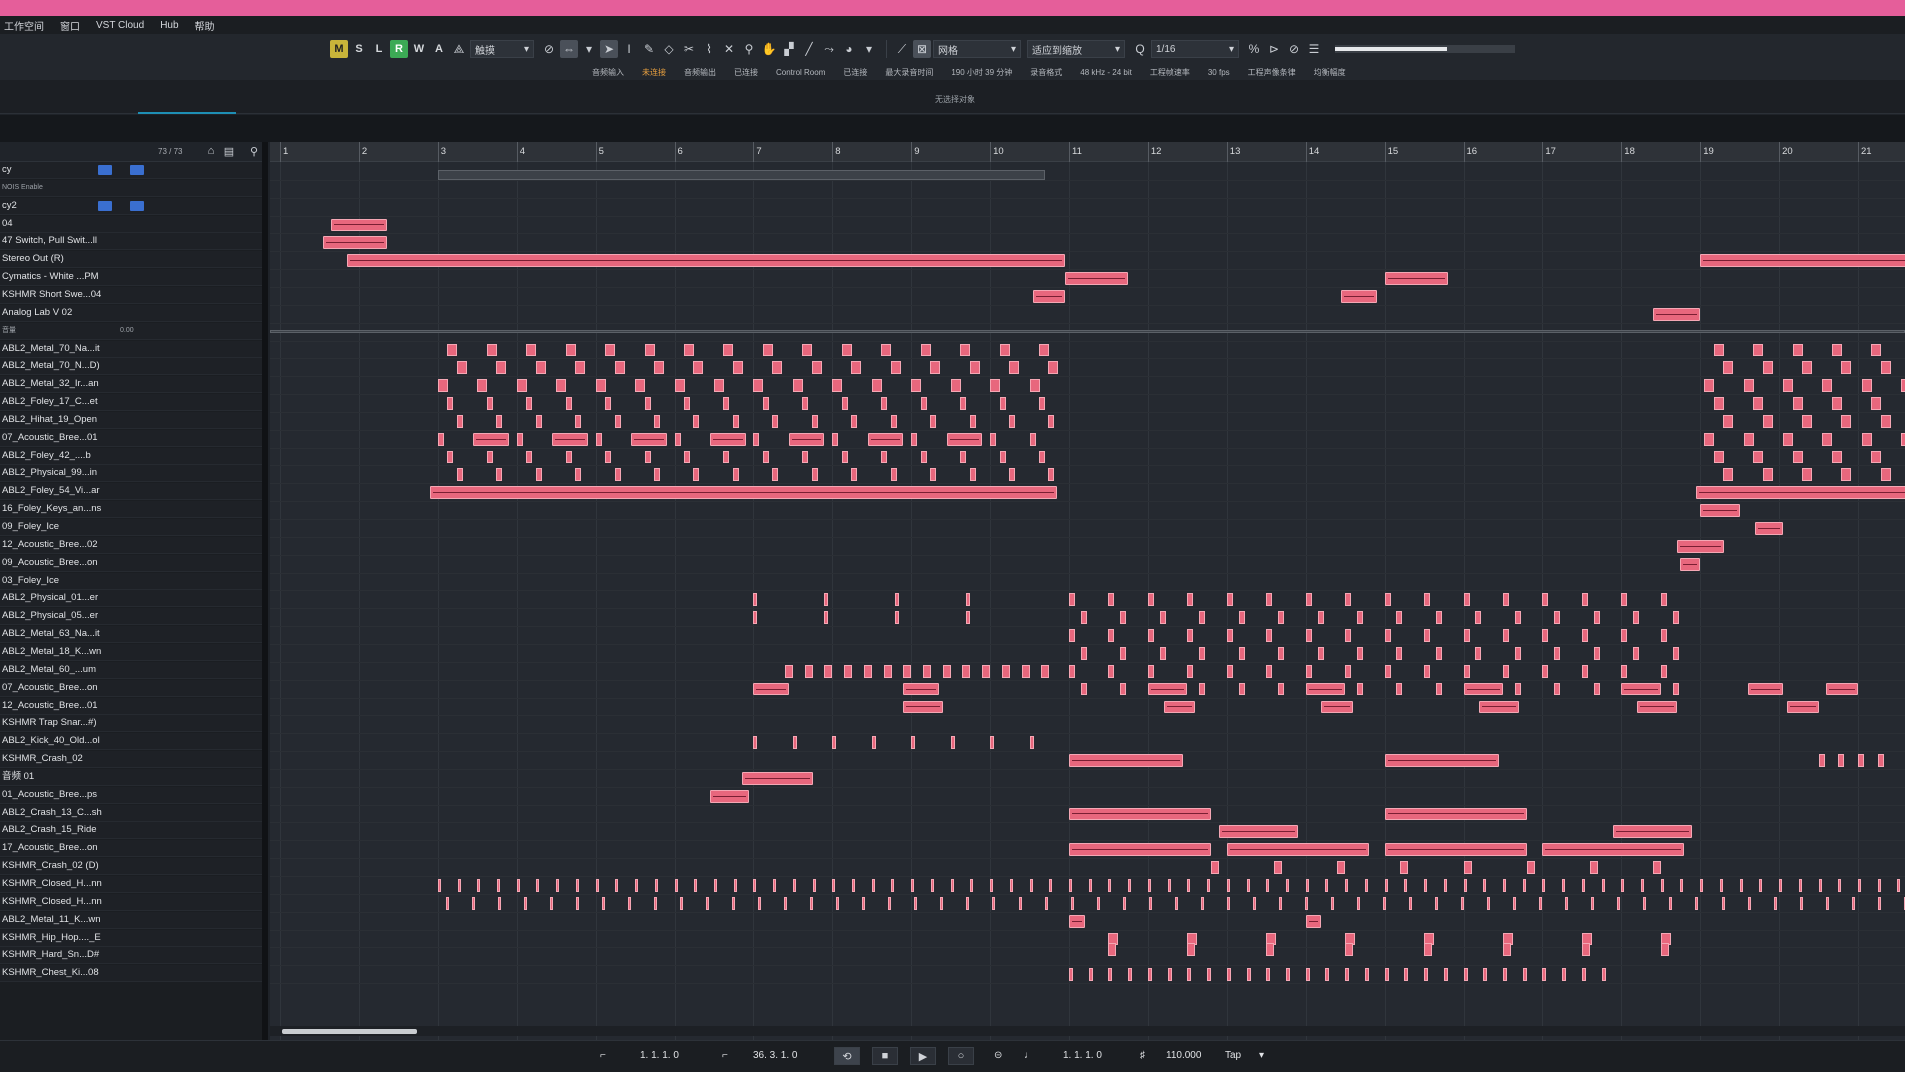 The width and height of the screenshot is (1905, 1072). What do you see at coordinates (809, 49) in the screenshot?
I see `line-tool-icon: ╱` at bounding box center [809, 49].